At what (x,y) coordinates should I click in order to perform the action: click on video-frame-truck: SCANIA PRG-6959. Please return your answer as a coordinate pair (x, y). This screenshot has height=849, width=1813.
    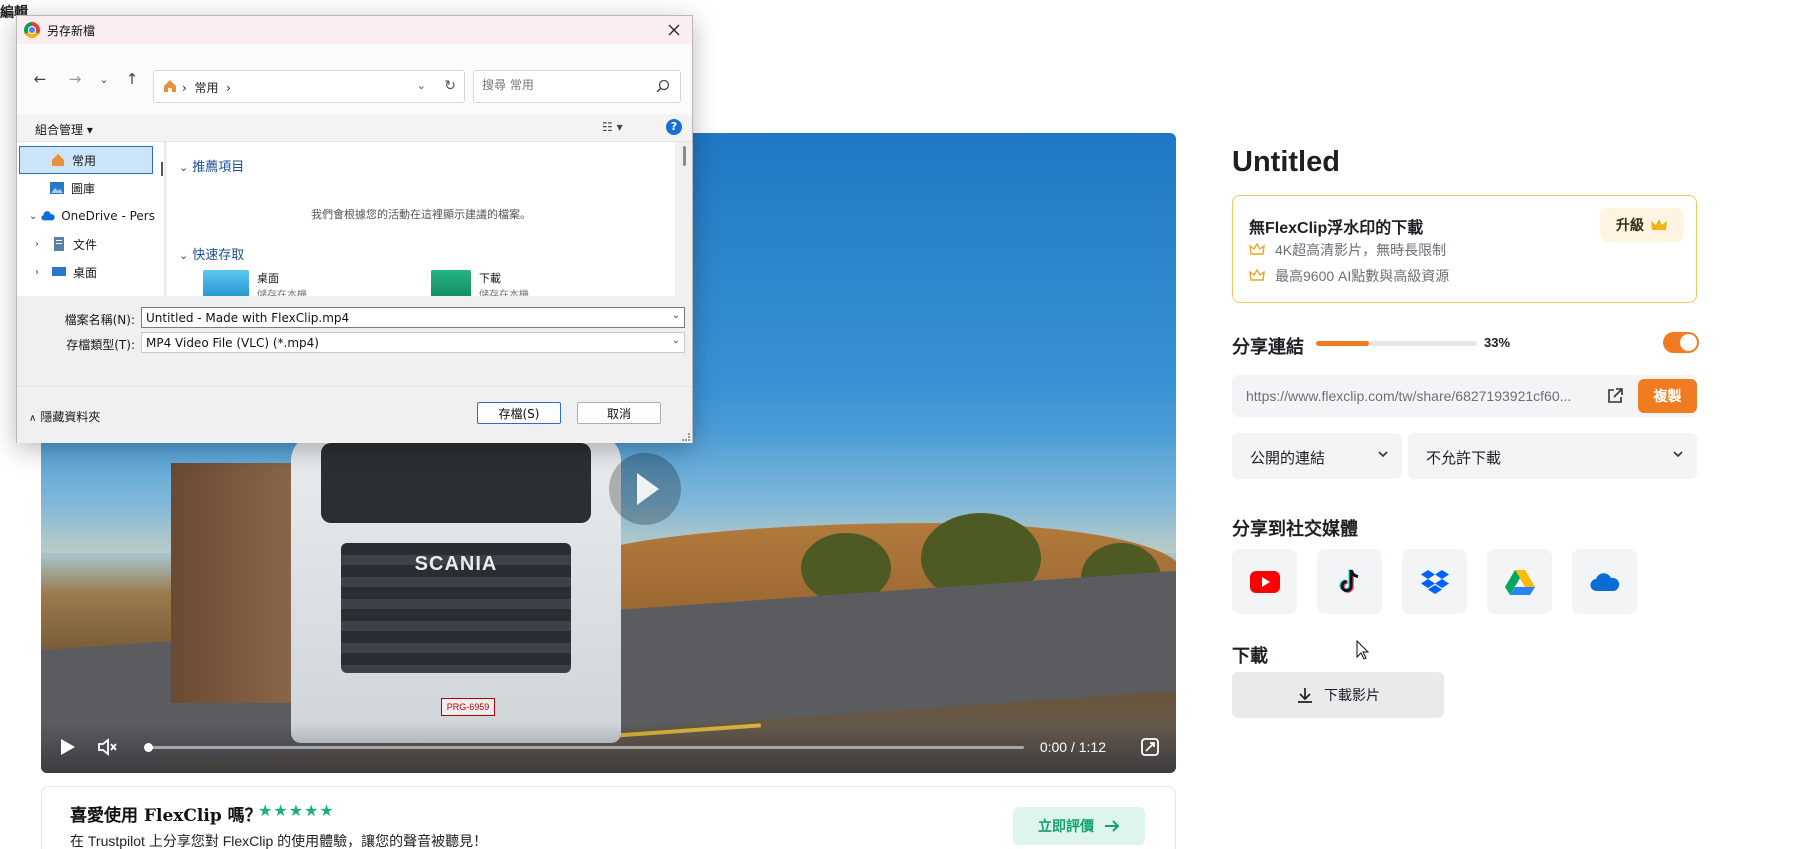
    Looking at the image, I should click on (381, 598).